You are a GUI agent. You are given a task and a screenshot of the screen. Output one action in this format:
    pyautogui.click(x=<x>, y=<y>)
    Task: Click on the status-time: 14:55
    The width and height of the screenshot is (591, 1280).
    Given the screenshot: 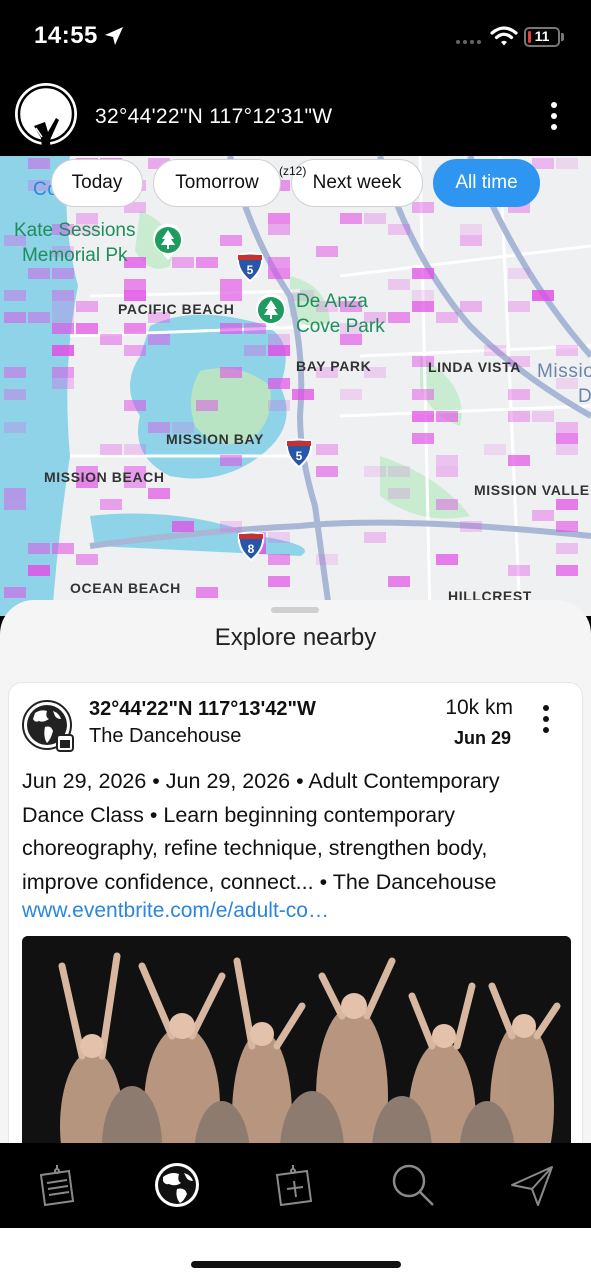 What is the action you would take?
    pyautogui.click(x=66, y=35)
    